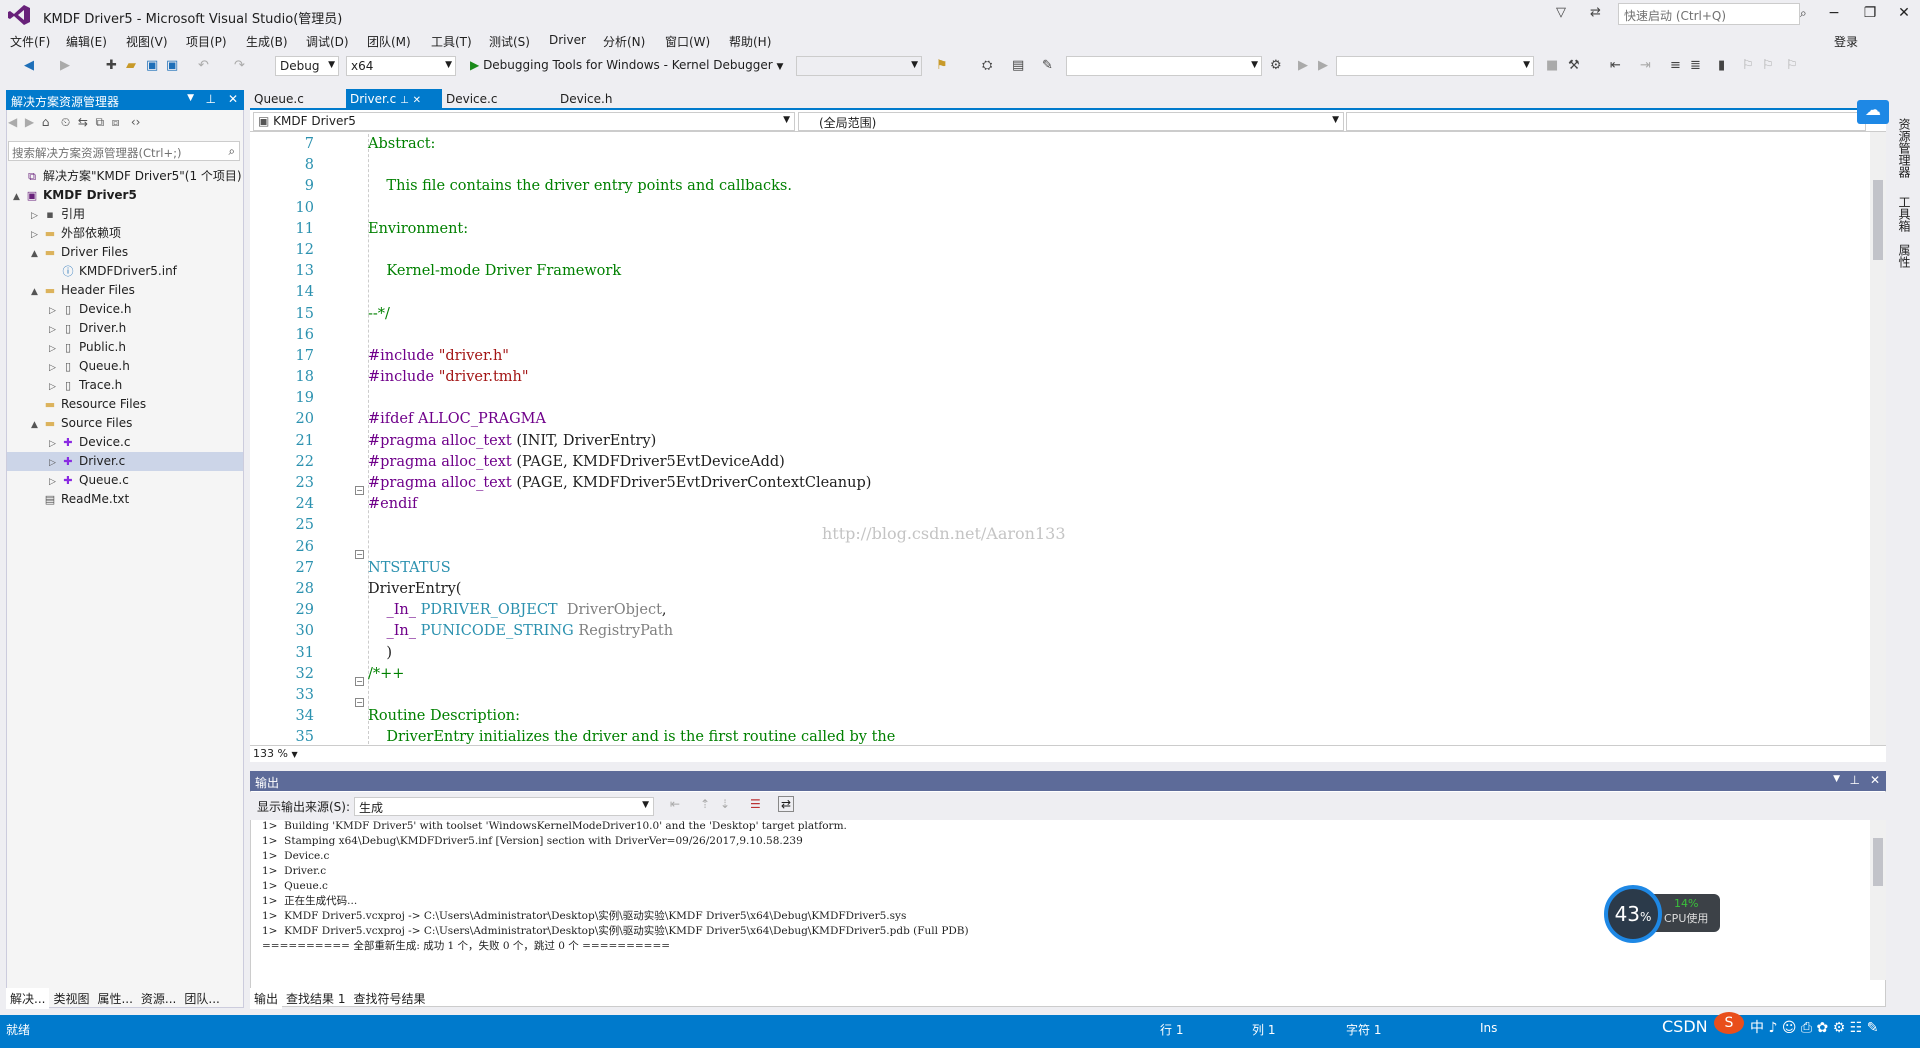 The image size is (1920, 1048). I want to click on menu-build: 生成(B), so click(267, 41).